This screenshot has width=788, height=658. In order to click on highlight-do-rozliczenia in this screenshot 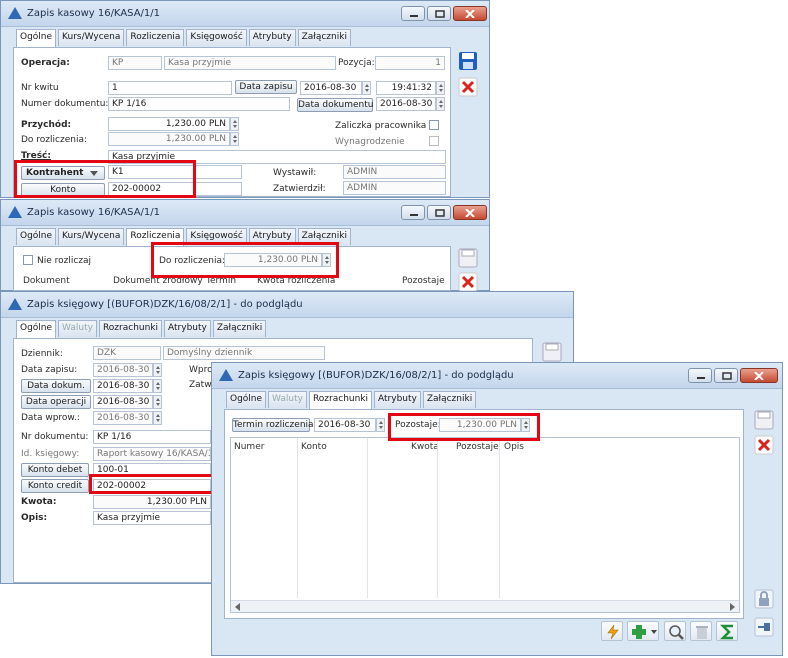, I will do `click(245, 260)`.